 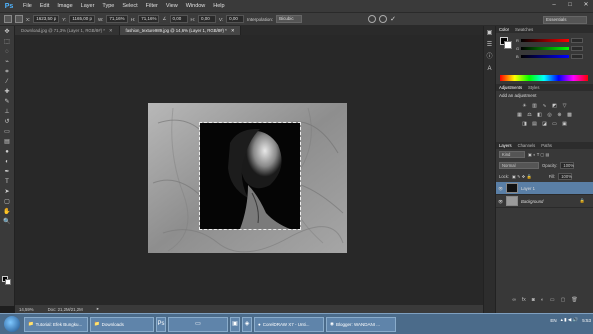 I want to click on brush-tool-icon: ✎, so click(x=7, y=102).